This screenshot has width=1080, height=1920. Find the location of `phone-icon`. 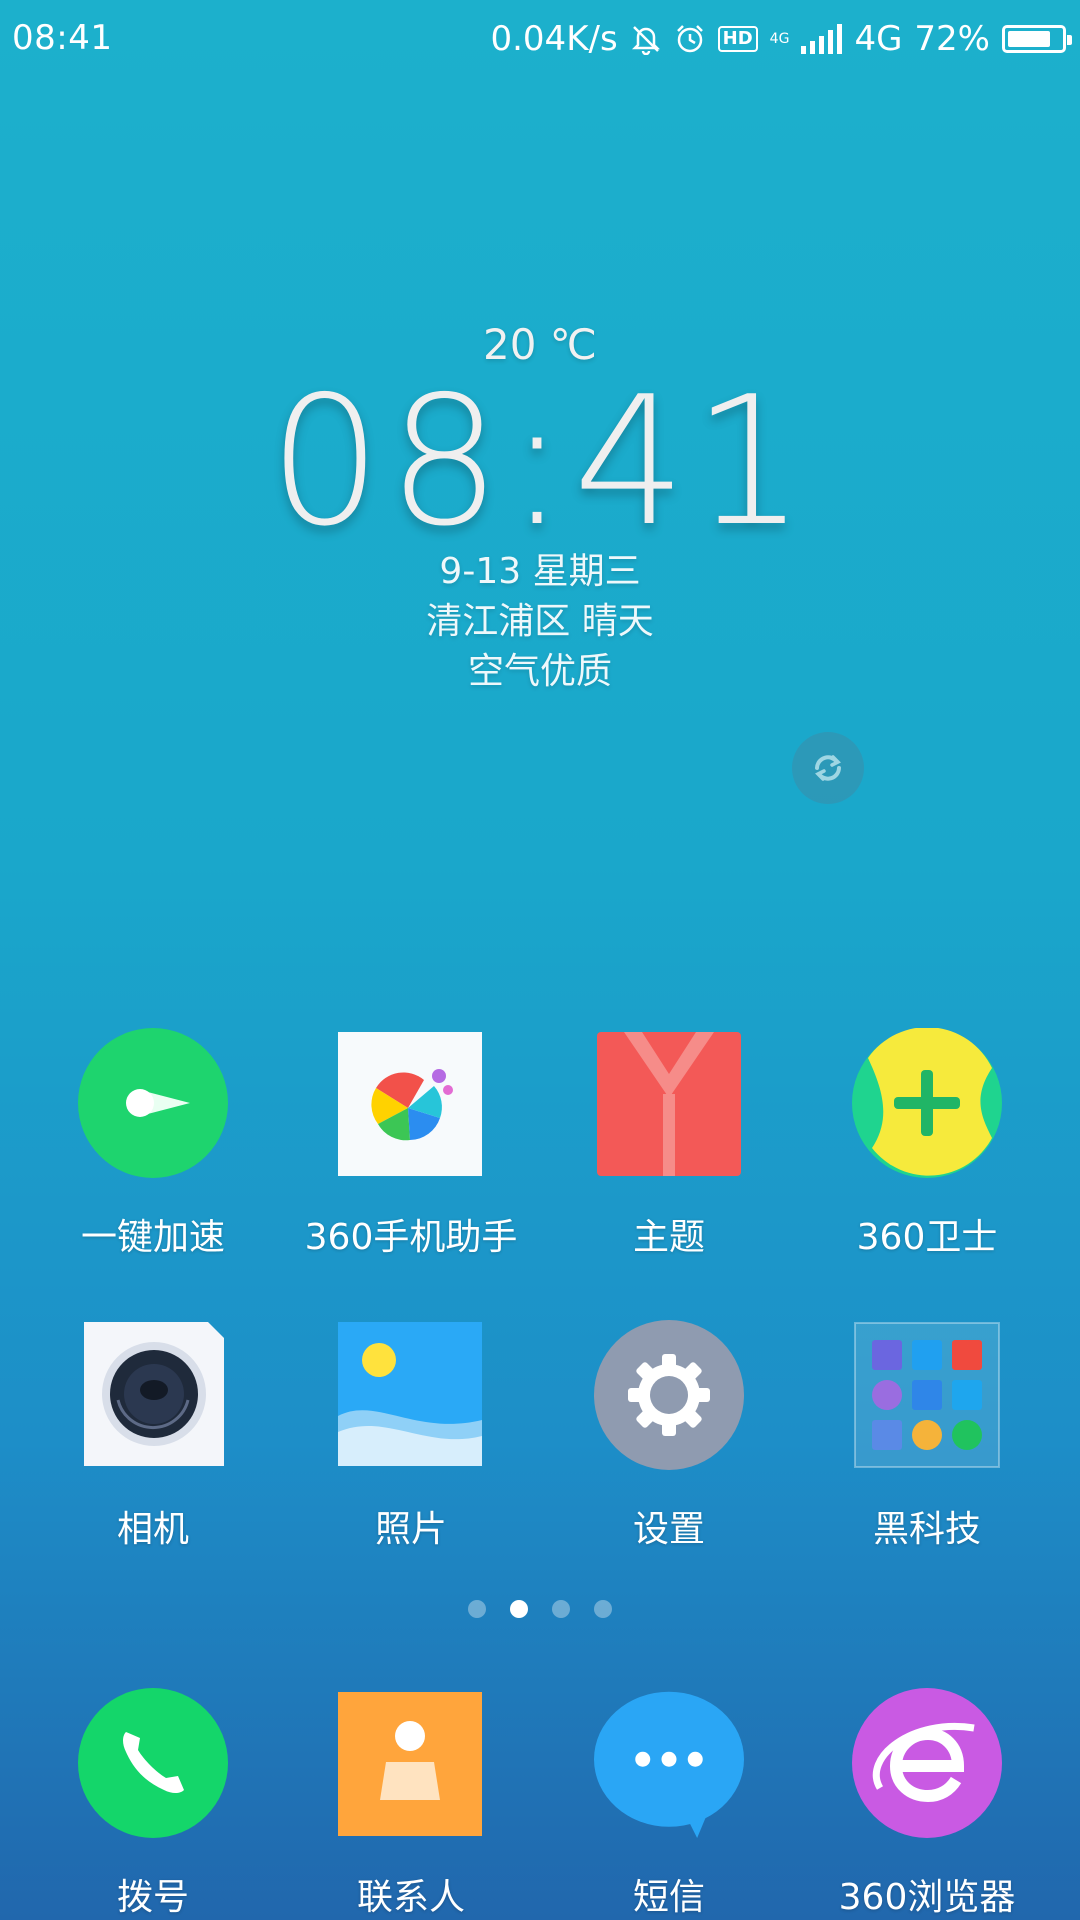

phone-icon is located at coordinates (153, 1763).